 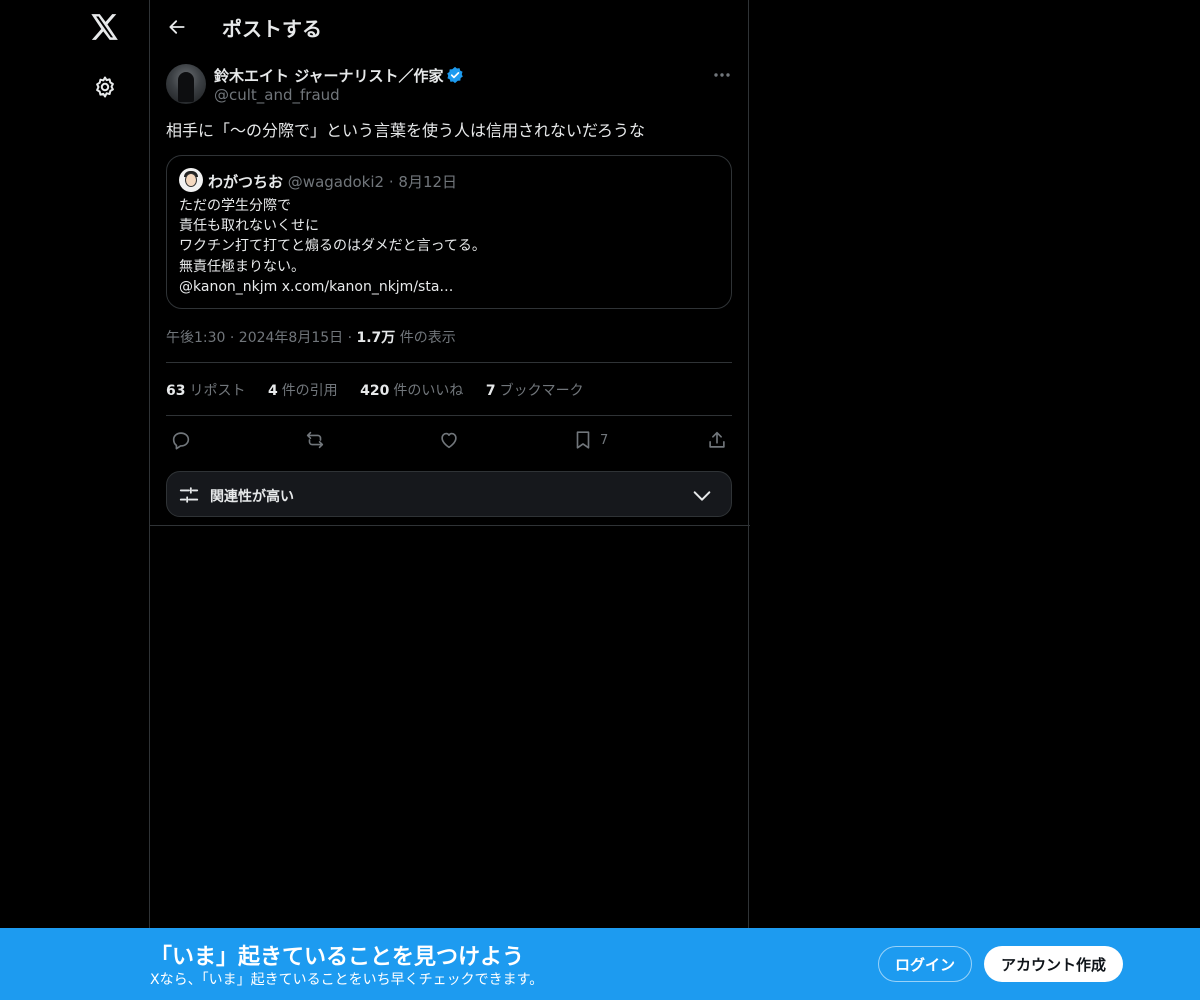 I want to click on timestamp-text: 午後1:30 · 2024年8月15日 ·, so click(x=259, y=338).